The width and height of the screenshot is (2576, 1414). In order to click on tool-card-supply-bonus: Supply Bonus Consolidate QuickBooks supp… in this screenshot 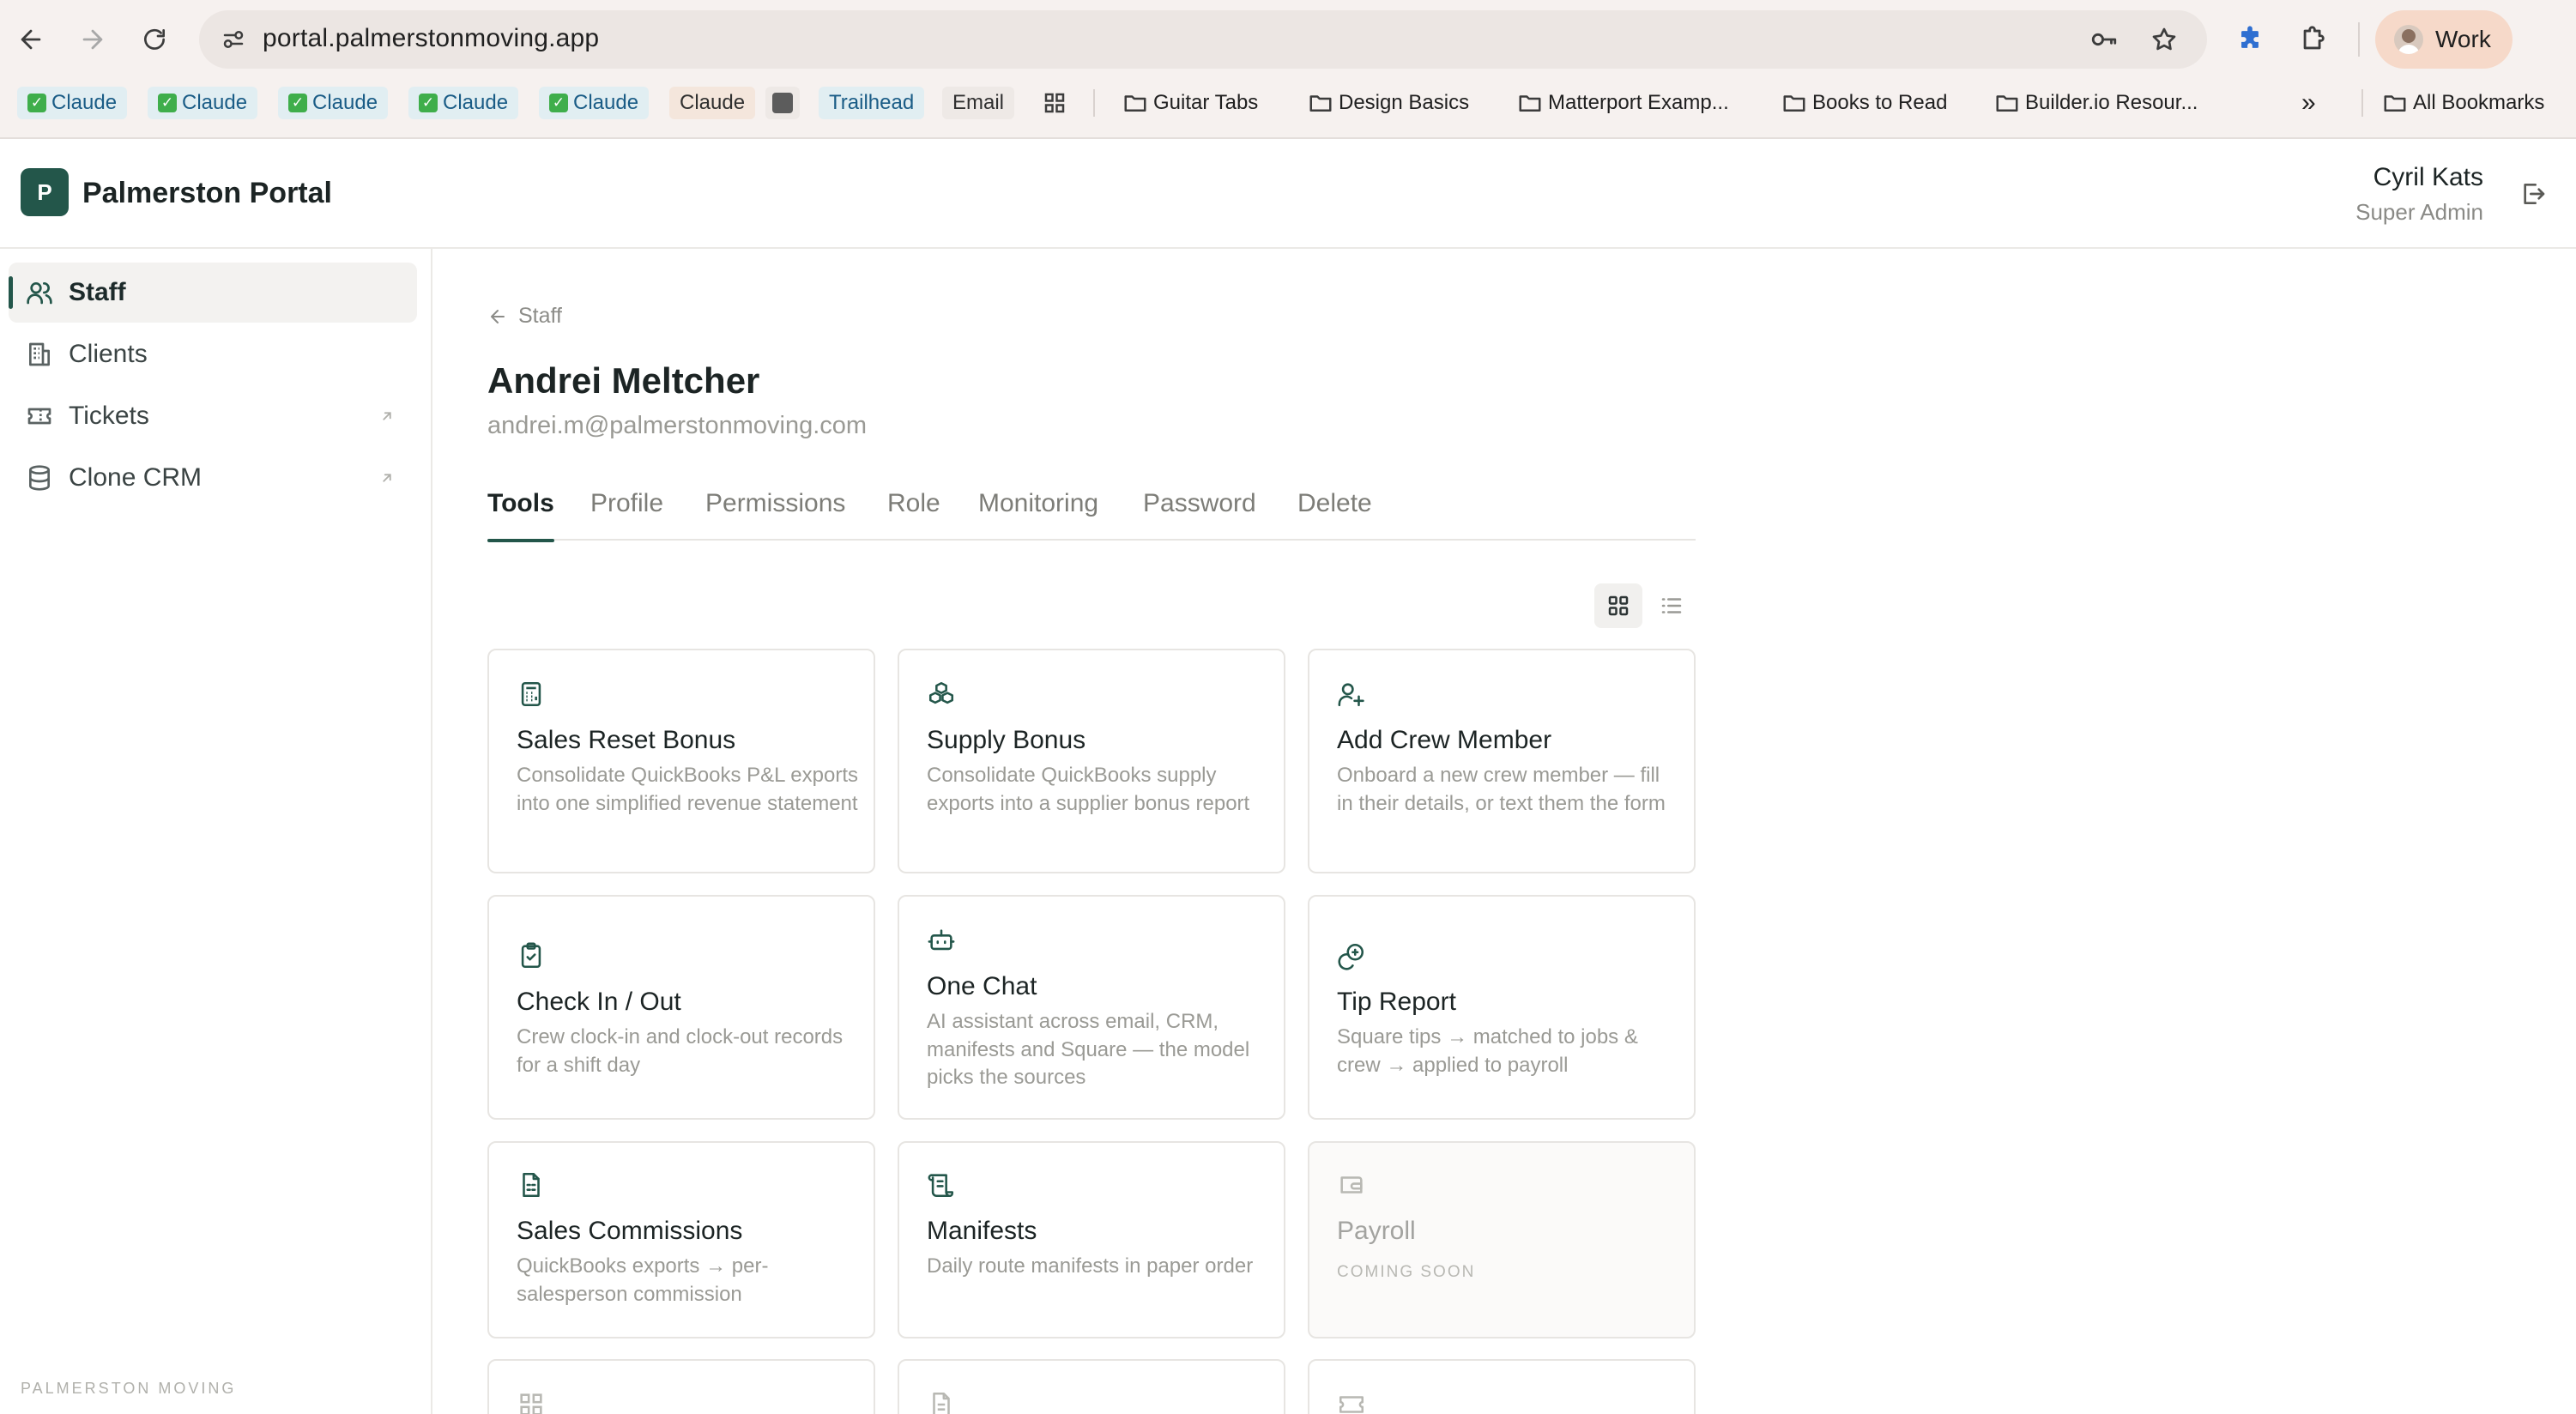, I will do `click(1091, 761)`.